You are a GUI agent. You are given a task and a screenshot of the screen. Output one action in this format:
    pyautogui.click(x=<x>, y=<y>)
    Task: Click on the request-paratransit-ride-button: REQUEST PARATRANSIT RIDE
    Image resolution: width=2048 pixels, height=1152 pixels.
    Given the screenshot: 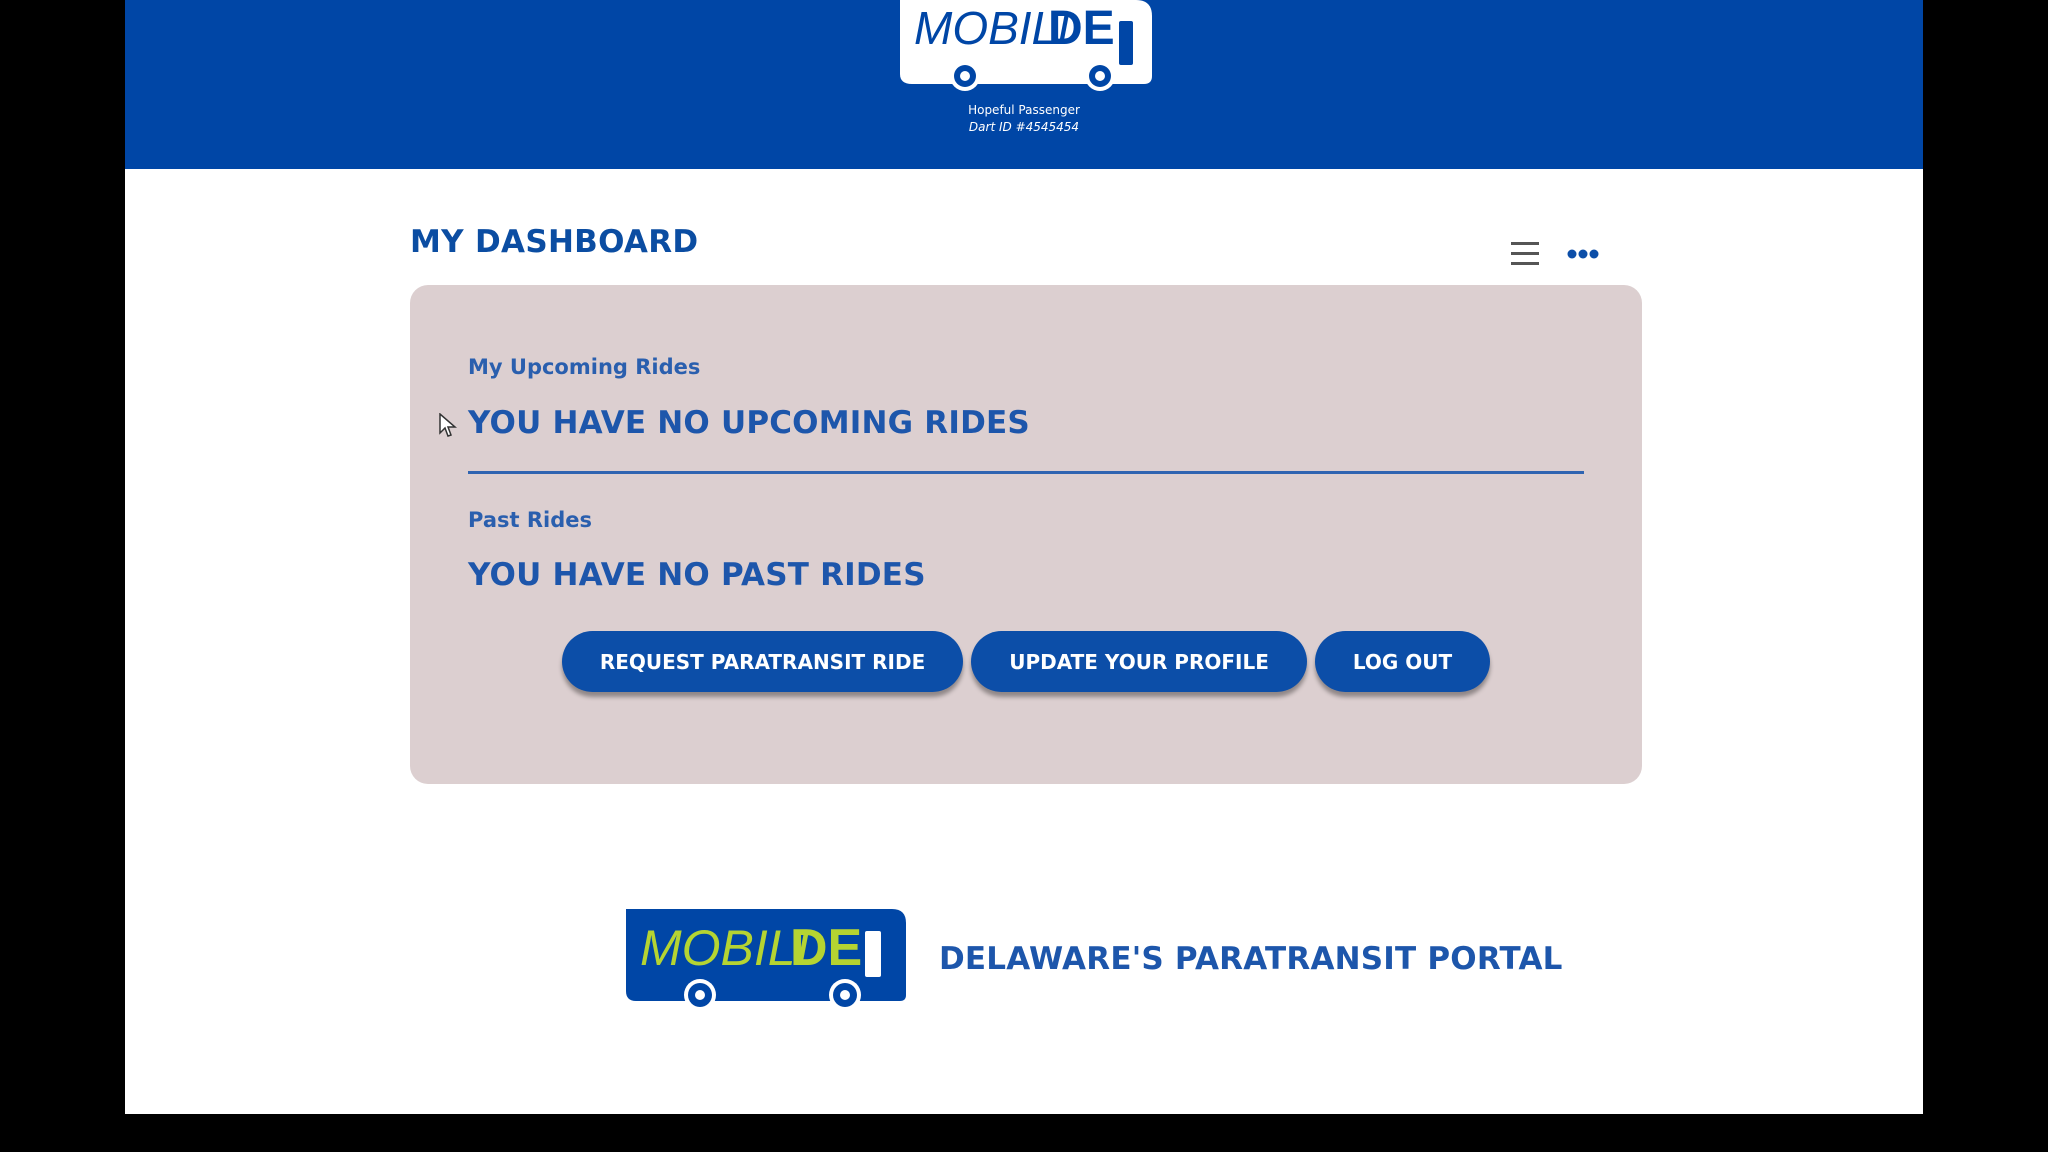 What is the action you would take?
    pyautogui.click(x=762, y=661)
    